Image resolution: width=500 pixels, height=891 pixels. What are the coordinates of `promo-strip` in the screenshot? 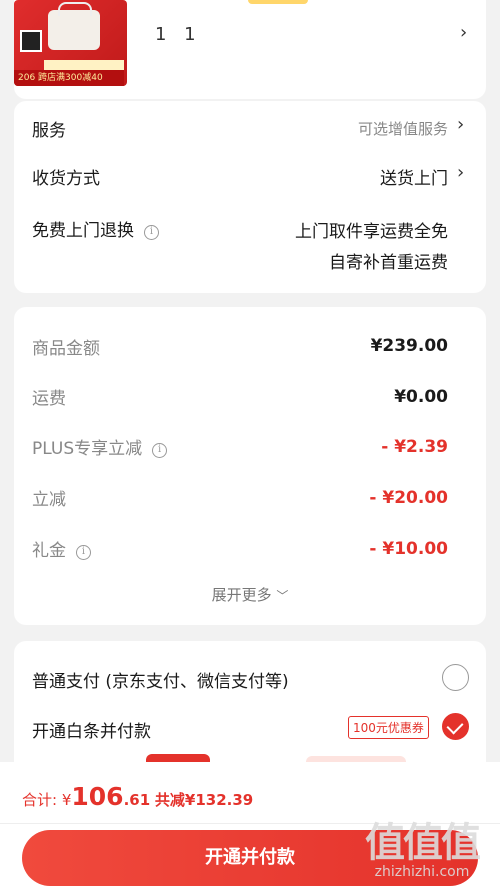 It's located at (84, 65).